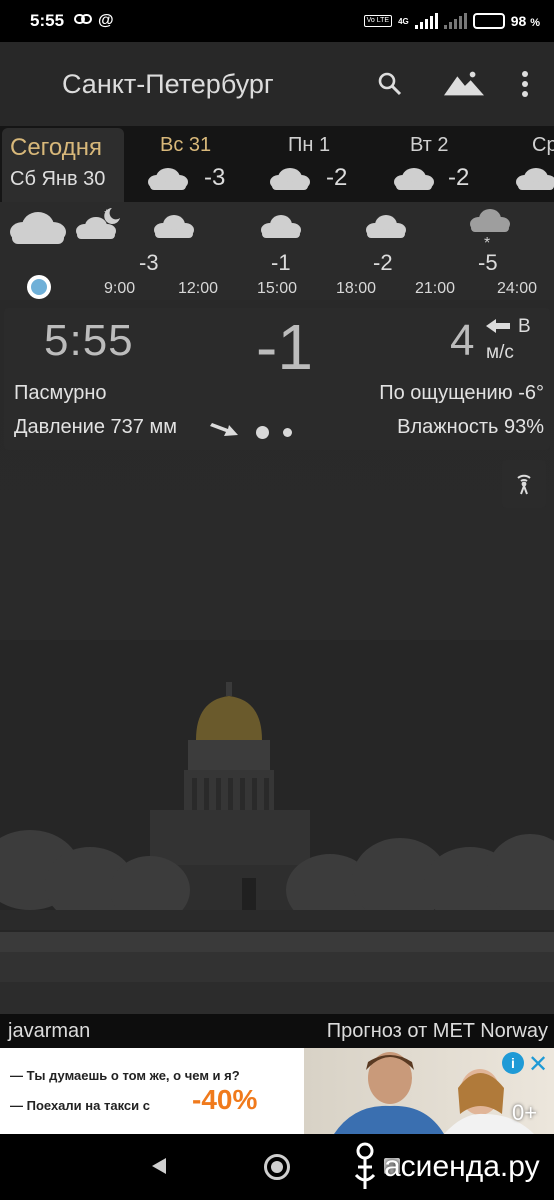  Describe the element at coordinates (390, 84) in the screenshot. I see `search-icon` at that location.